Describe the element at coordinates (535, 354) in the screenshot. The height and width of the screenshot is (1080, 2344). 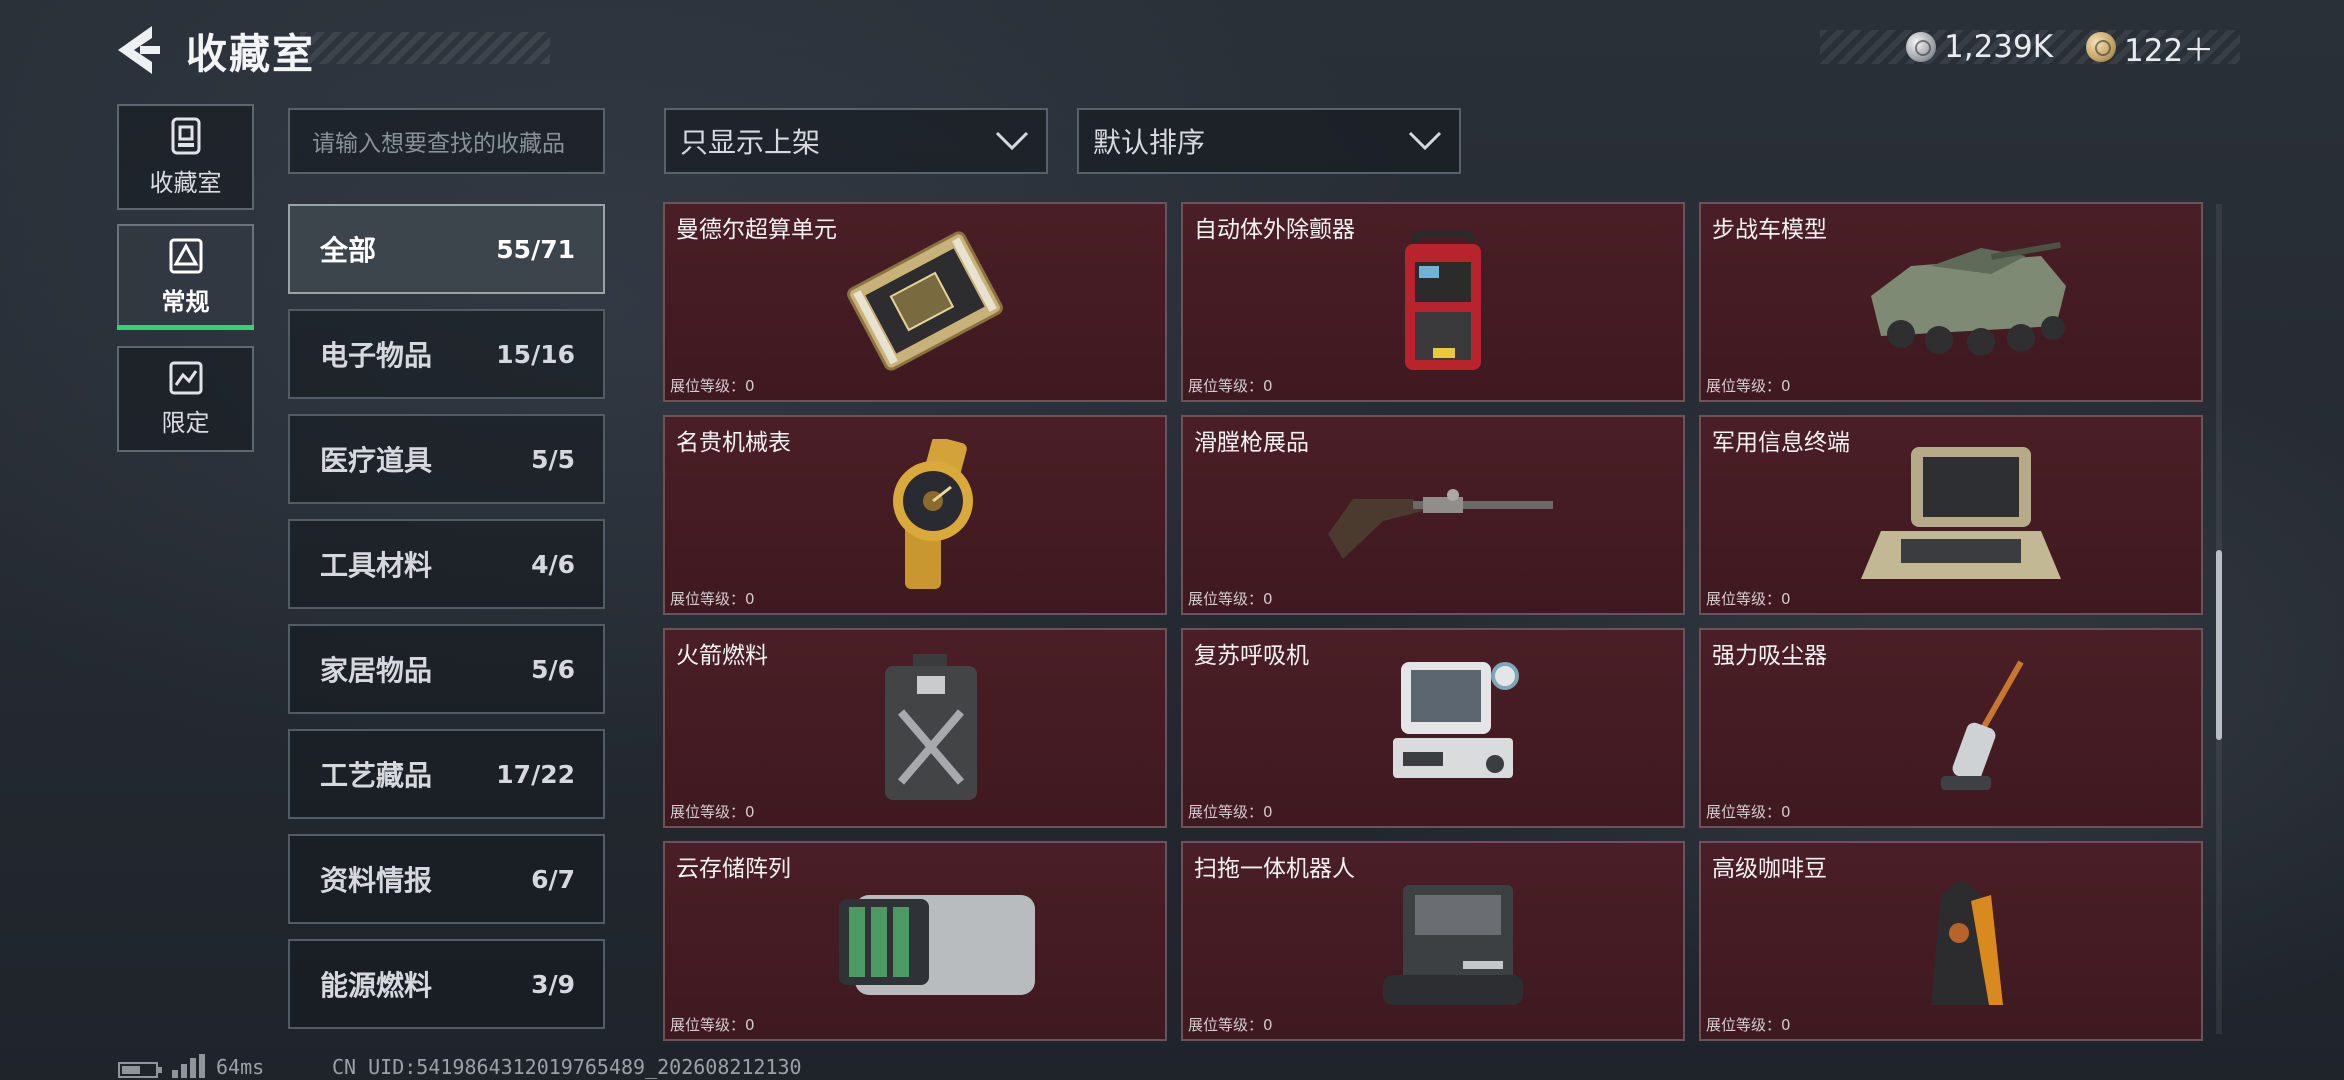
I see `category-count: 15/16` at that location.